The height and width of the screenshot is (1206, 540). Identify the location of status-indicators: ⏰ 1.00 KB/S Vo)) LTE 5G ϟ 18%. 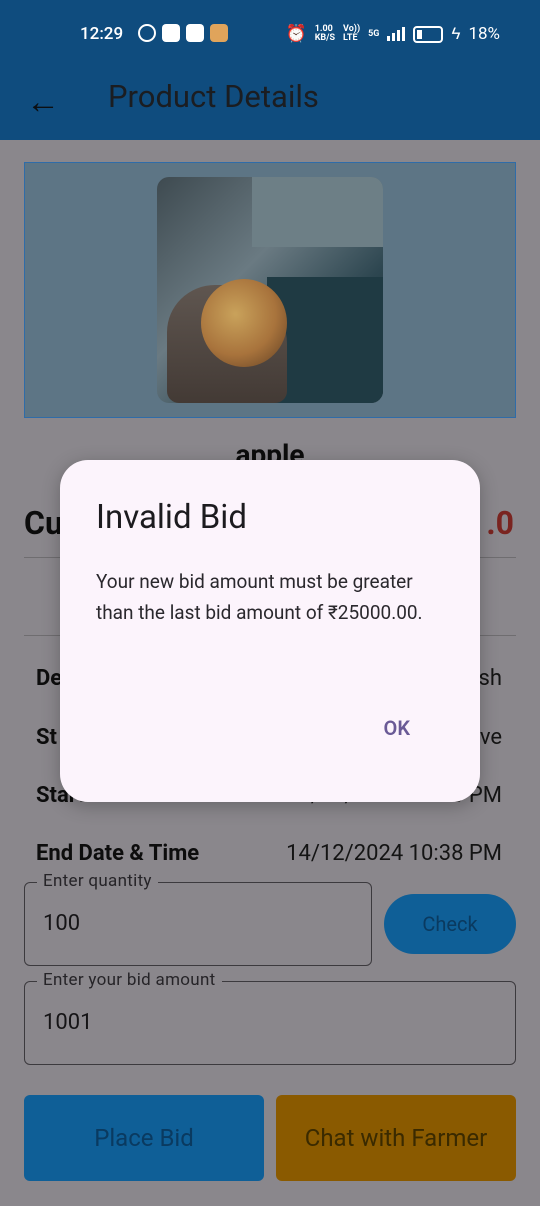
(393, 34).